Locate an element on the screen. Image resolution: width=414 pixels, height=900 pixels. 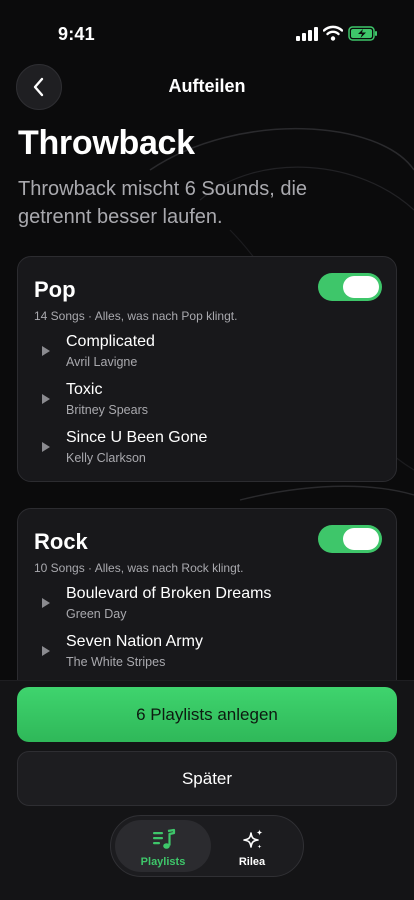
tab-rilea: Rilea is located at coordinates (252, 846).